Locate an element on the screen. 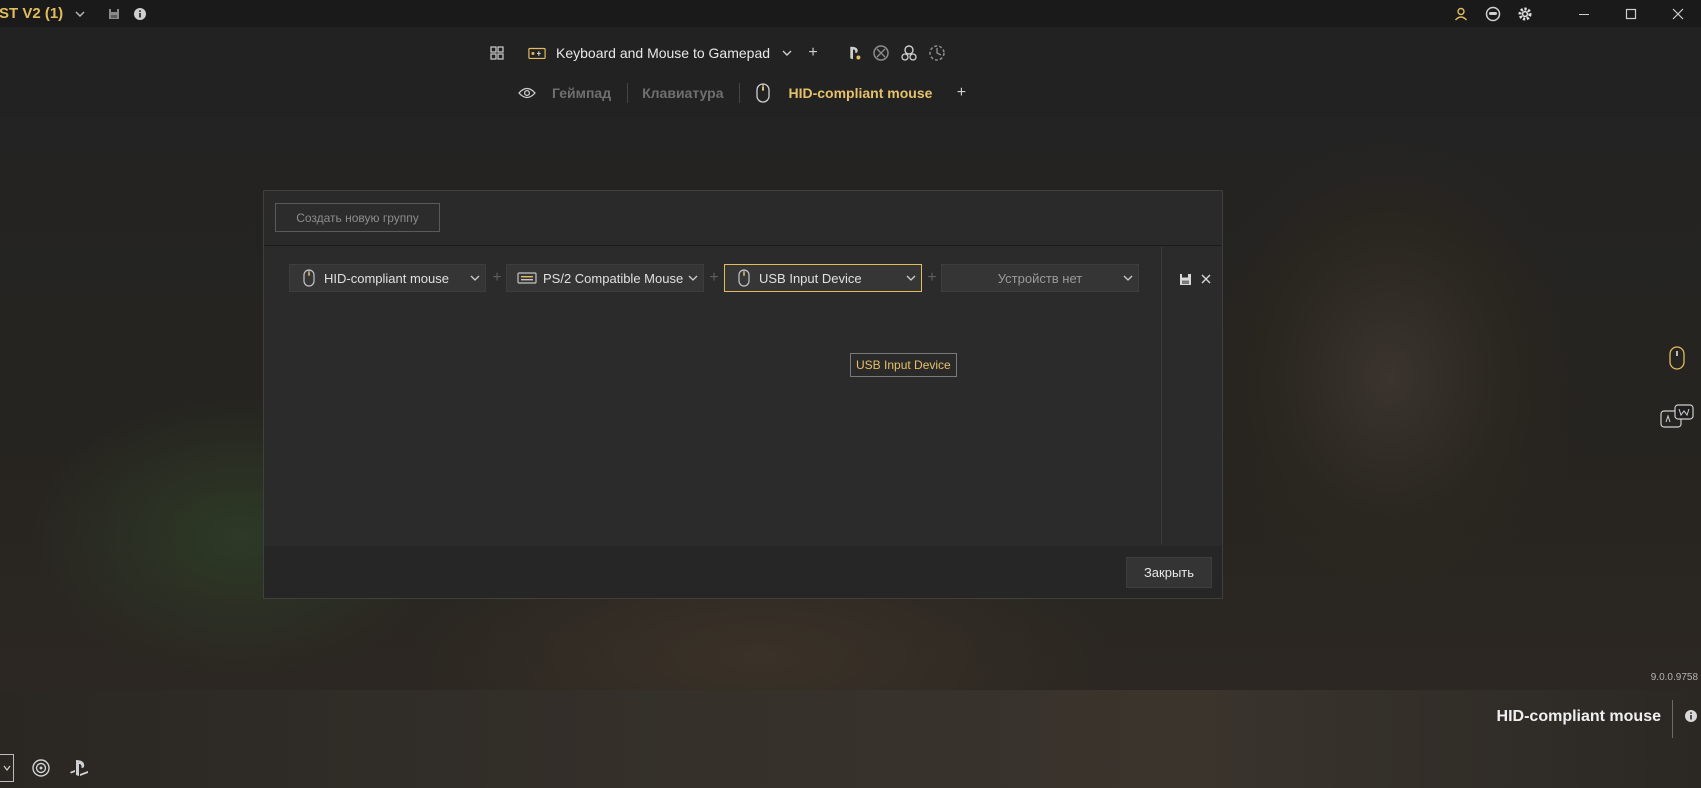 The height and width of the screenshot is (788, 1701). device-select-2-label: PS/2 Compatible Mouse is located at coordinates (613, 278).